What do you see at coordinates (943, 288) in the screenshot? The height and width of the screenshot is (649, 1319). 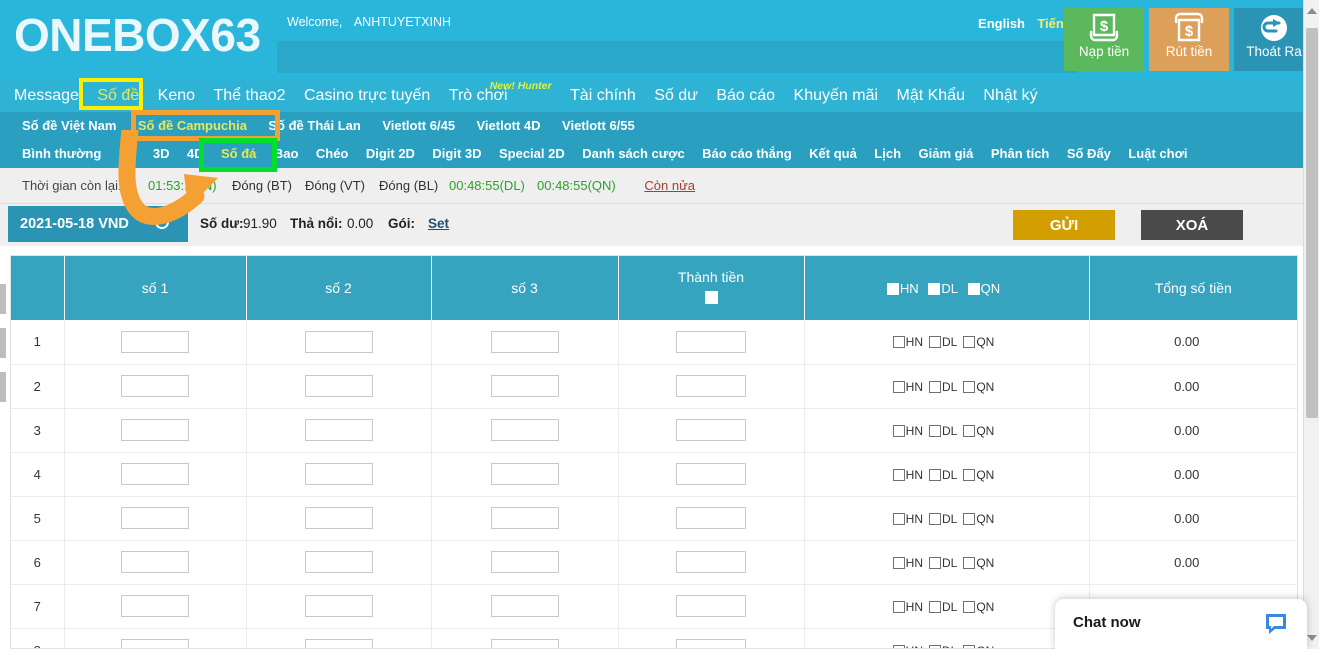 I see `header-region-dl: DL` at bounding box center [943, 288].